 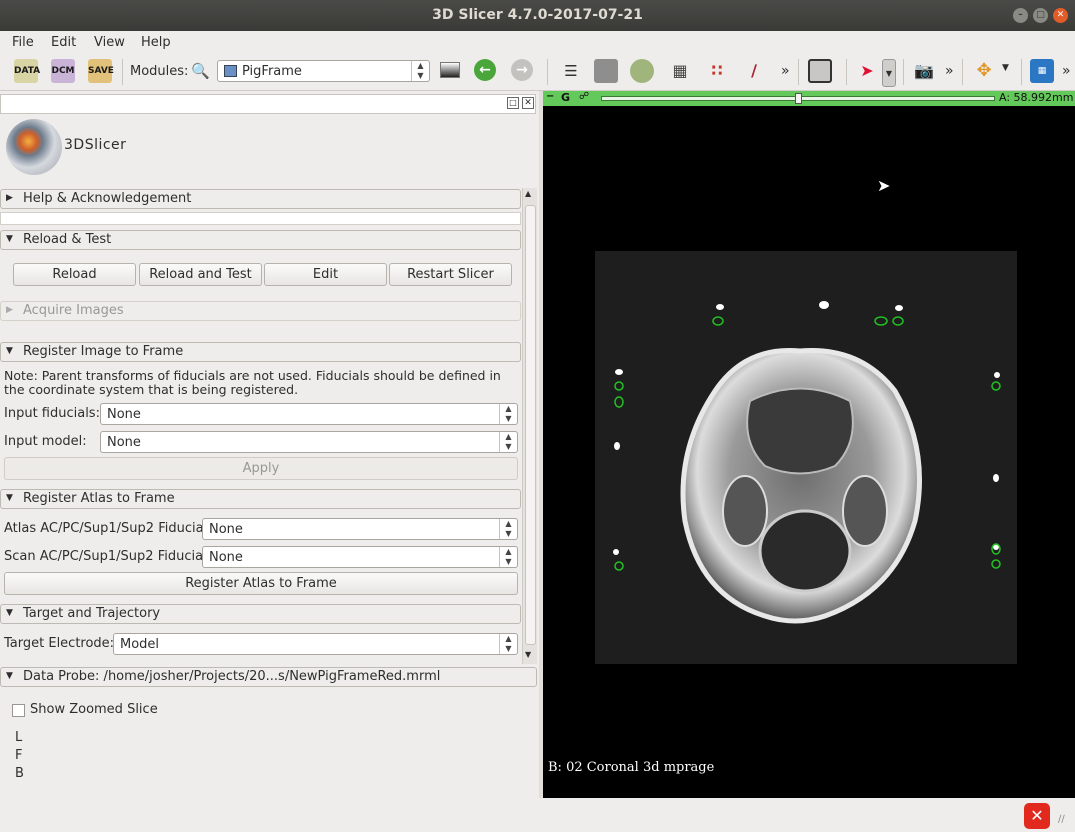 I want to click on reload-and-test-button: Reload and Test, so click(x=200, y=274).